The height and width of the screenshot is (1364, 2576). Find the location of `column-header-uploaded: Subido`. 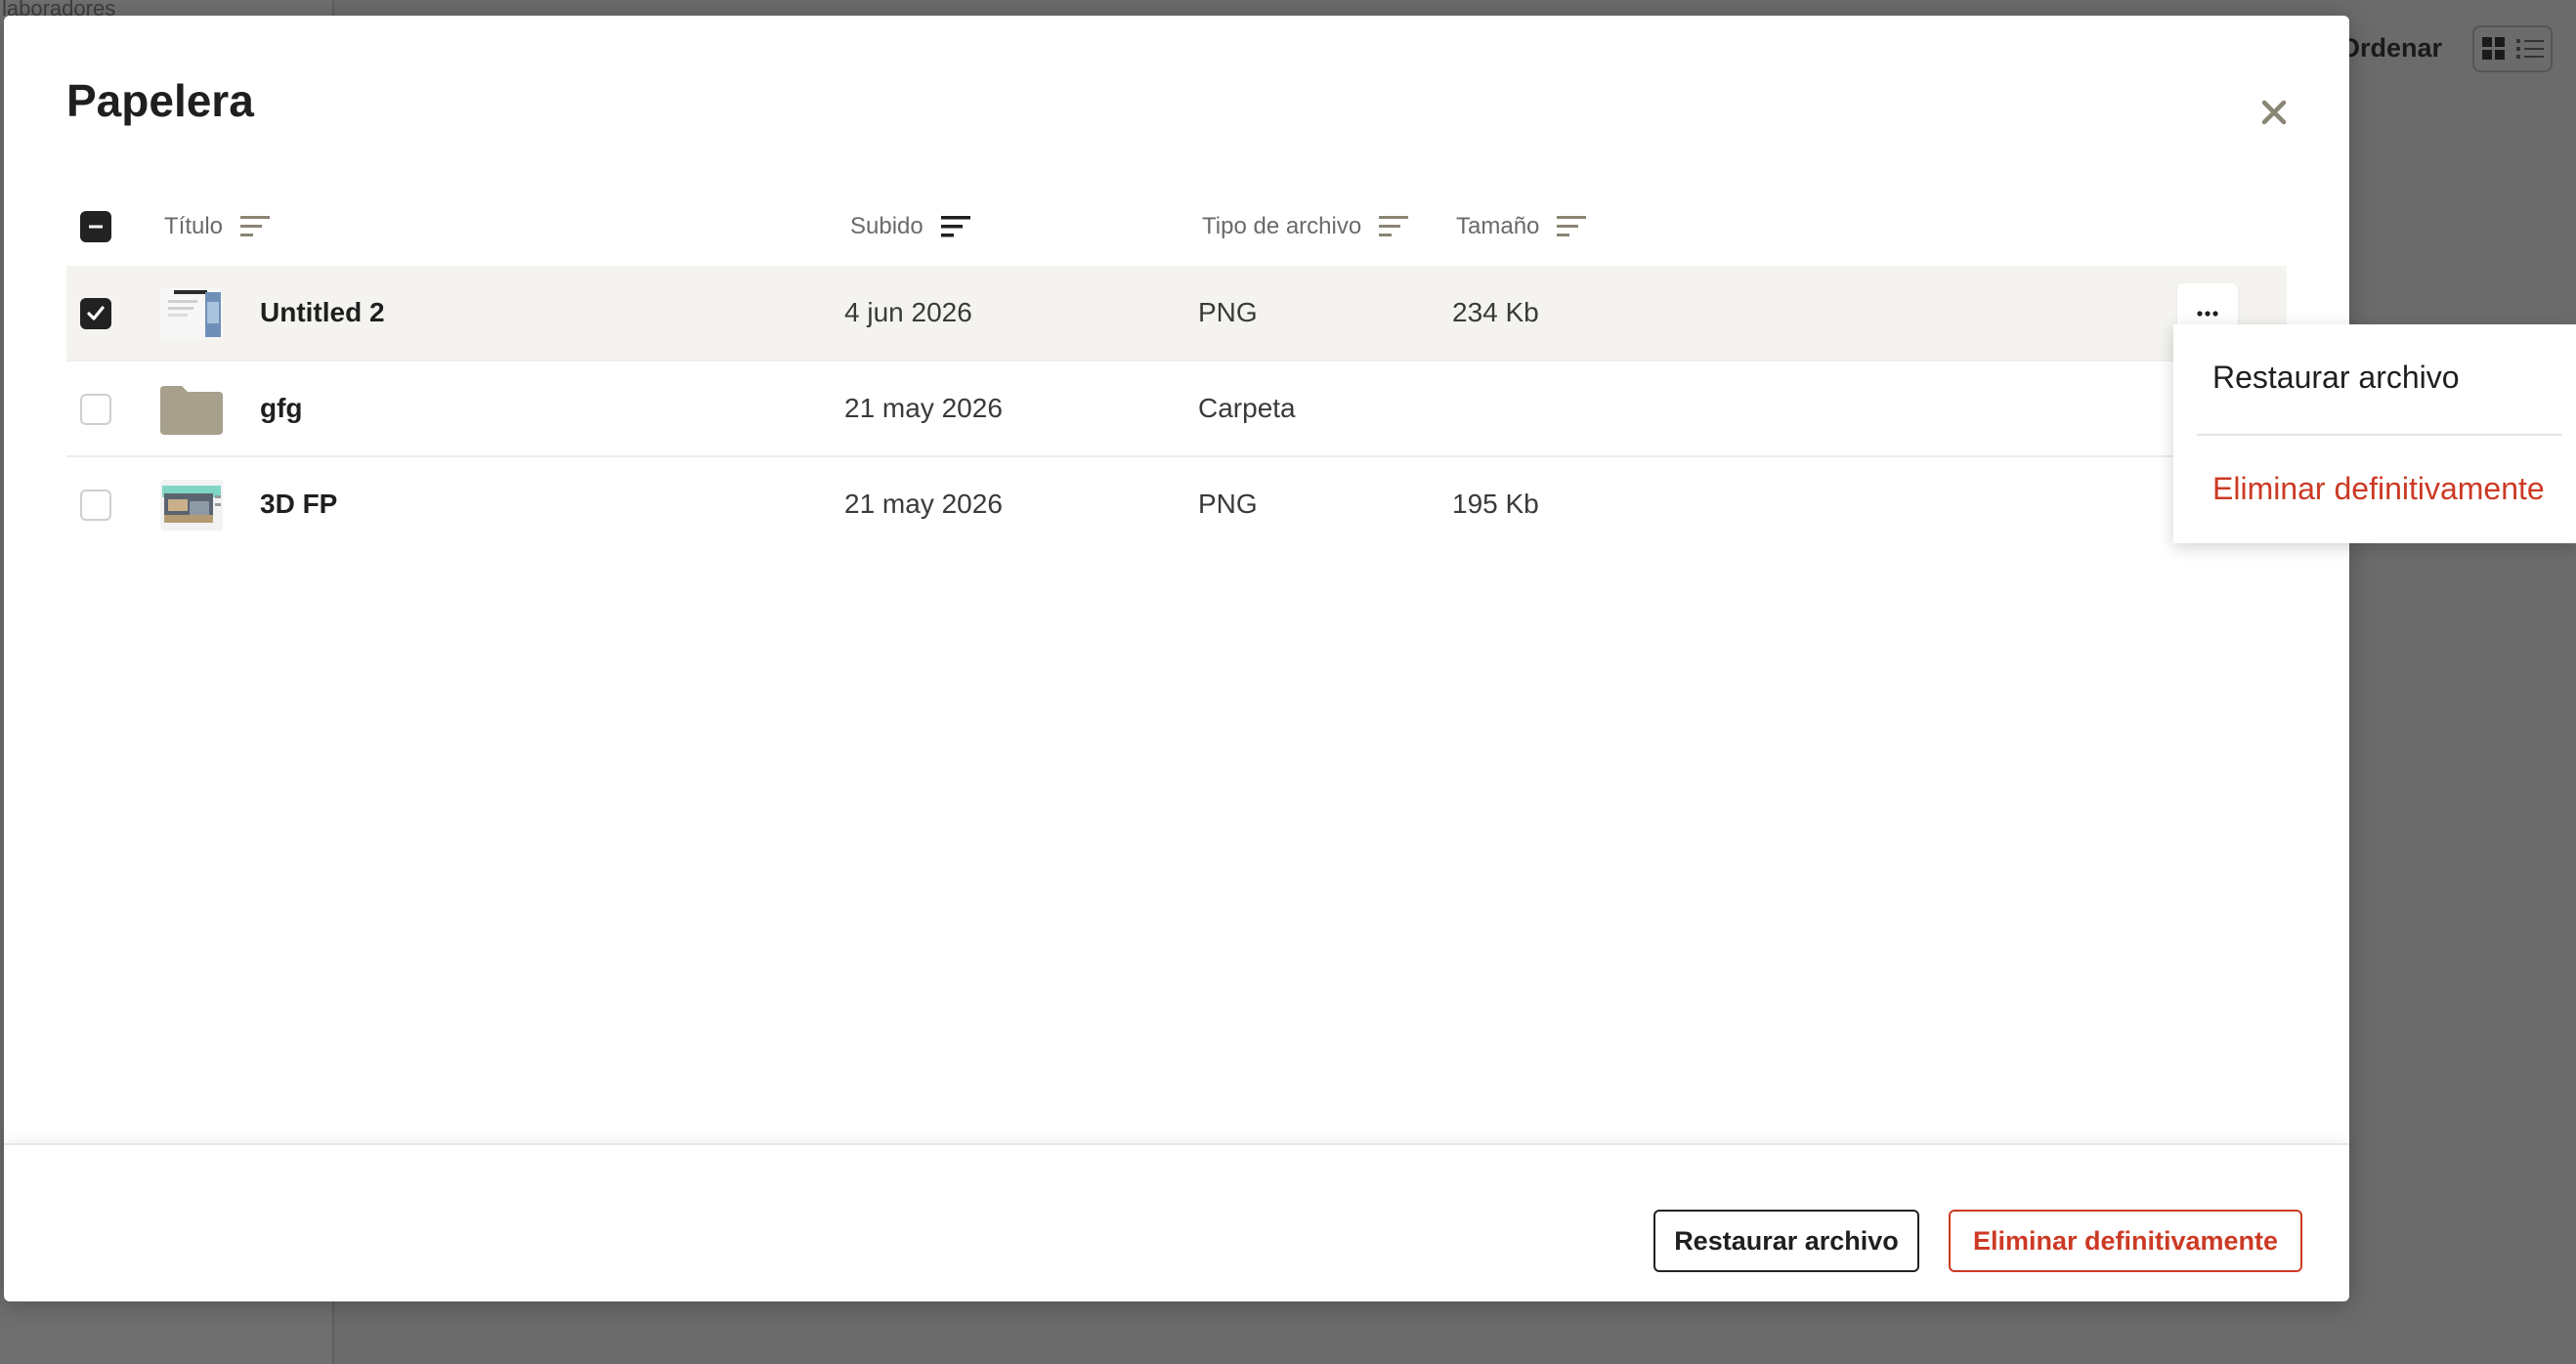

column-header-uploaded: Subido is located at coordinates (910, 226).